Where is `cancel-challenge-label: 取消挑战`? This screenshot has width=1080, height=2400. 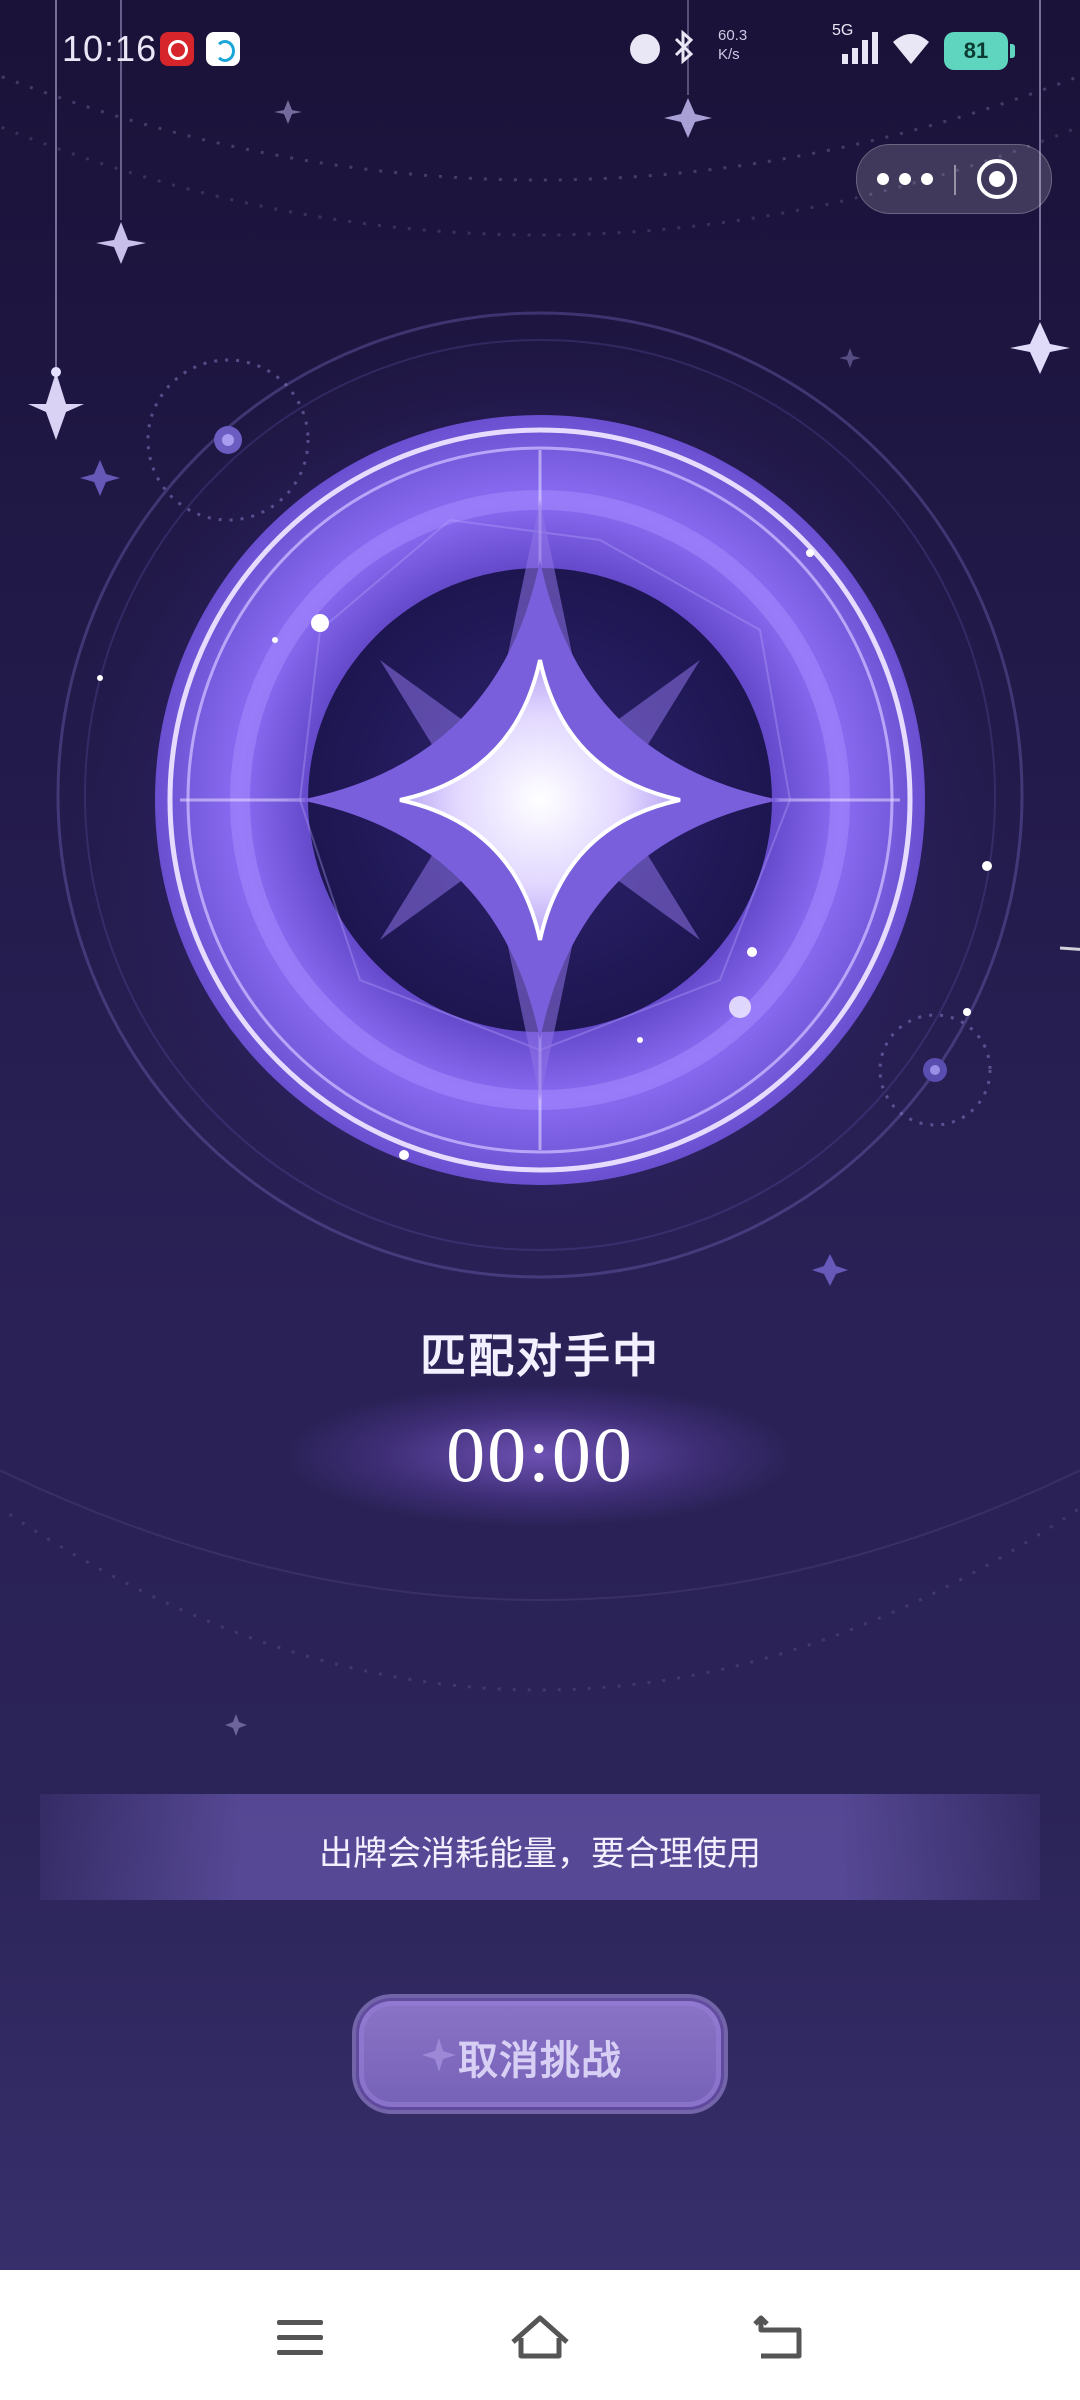
cancel-challenge-label: 取消挑战 is located at coordinates (540, 2060).